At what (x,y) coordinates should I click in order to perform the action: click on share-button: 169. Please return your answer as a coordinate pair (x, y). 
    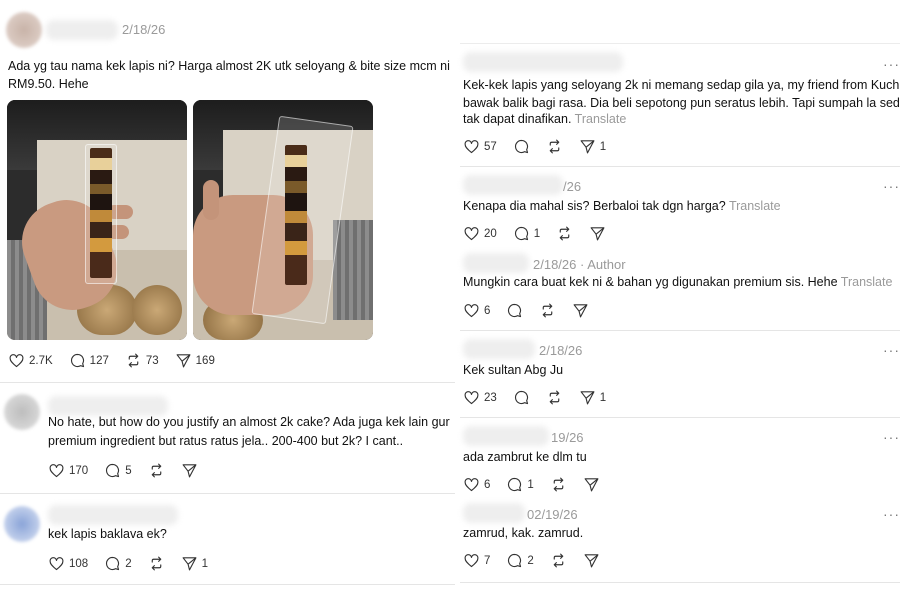
    Looking at the image, I should click on (195, 360).